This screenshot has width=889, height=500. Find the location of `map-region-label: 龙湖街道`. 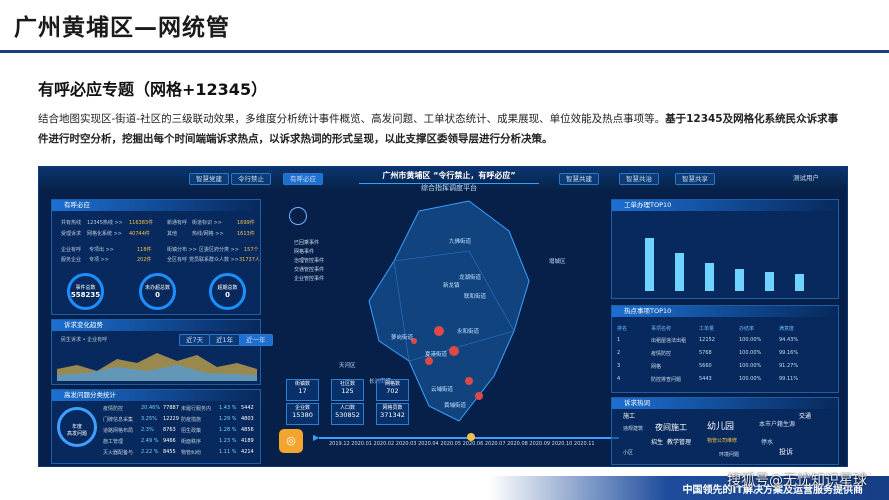

map-region-label: 龙湖街道 is located at coordinates (470, 277).